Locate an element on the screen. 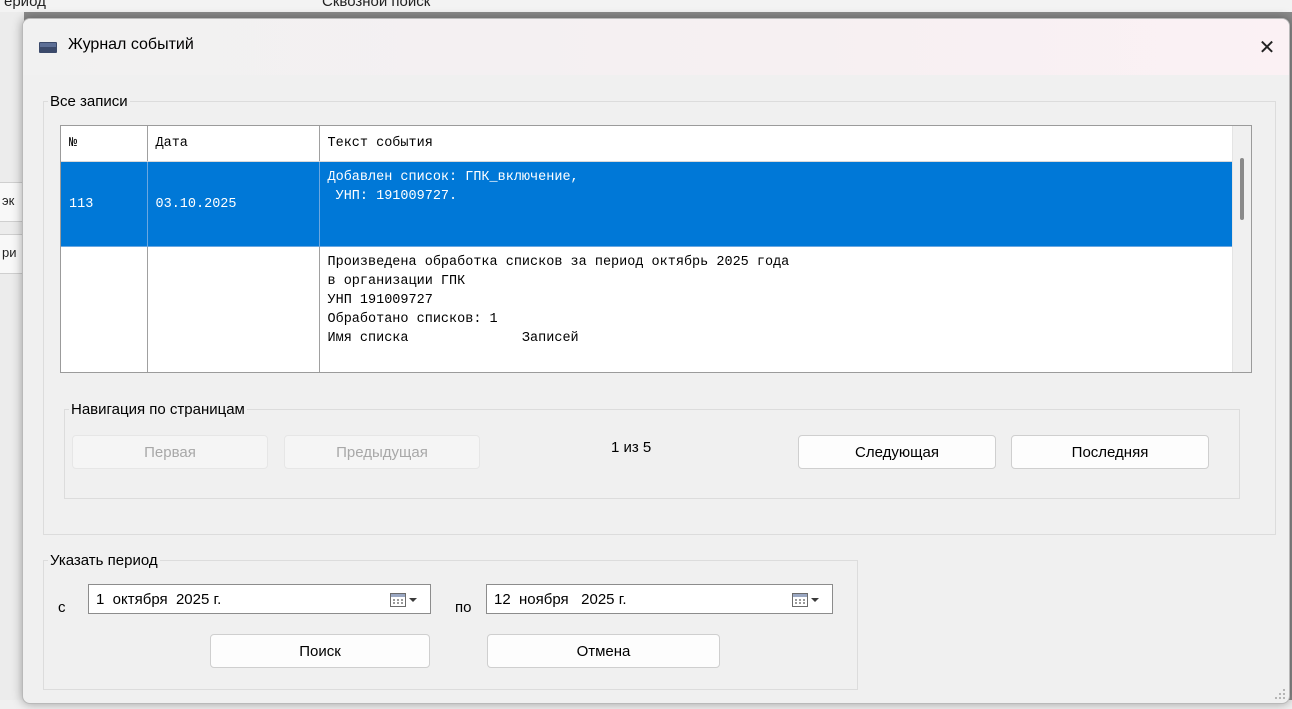  column-header-text: Текст события is located at coordinates (776, 144).